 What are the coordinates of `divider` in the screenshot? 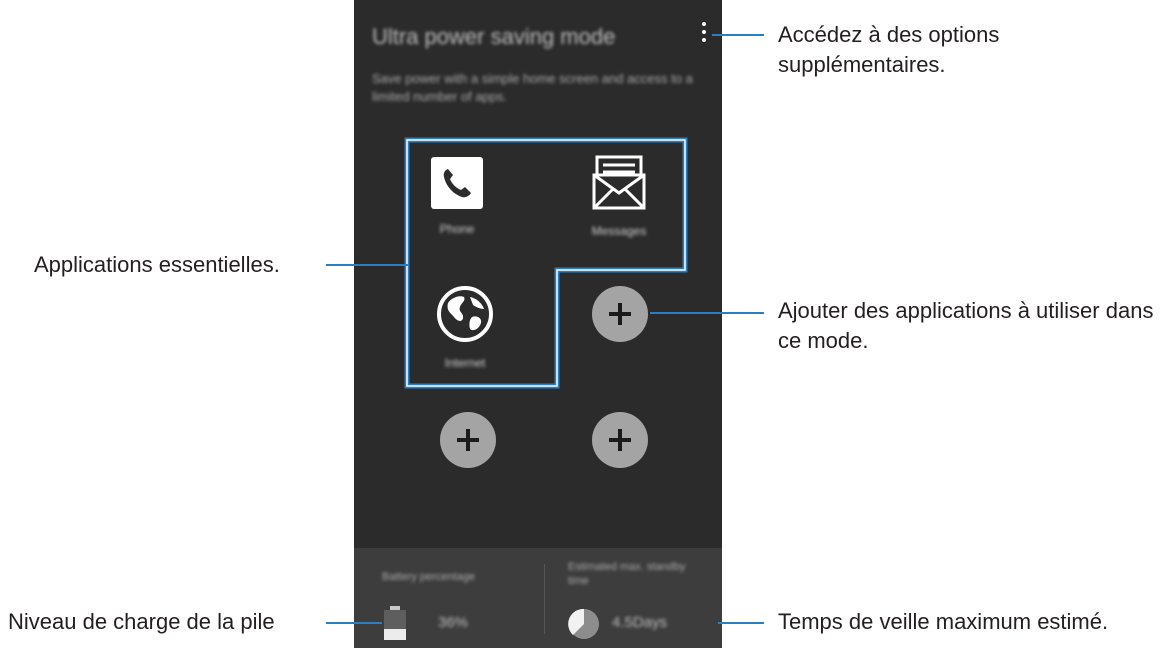 It's located at (544, 599).